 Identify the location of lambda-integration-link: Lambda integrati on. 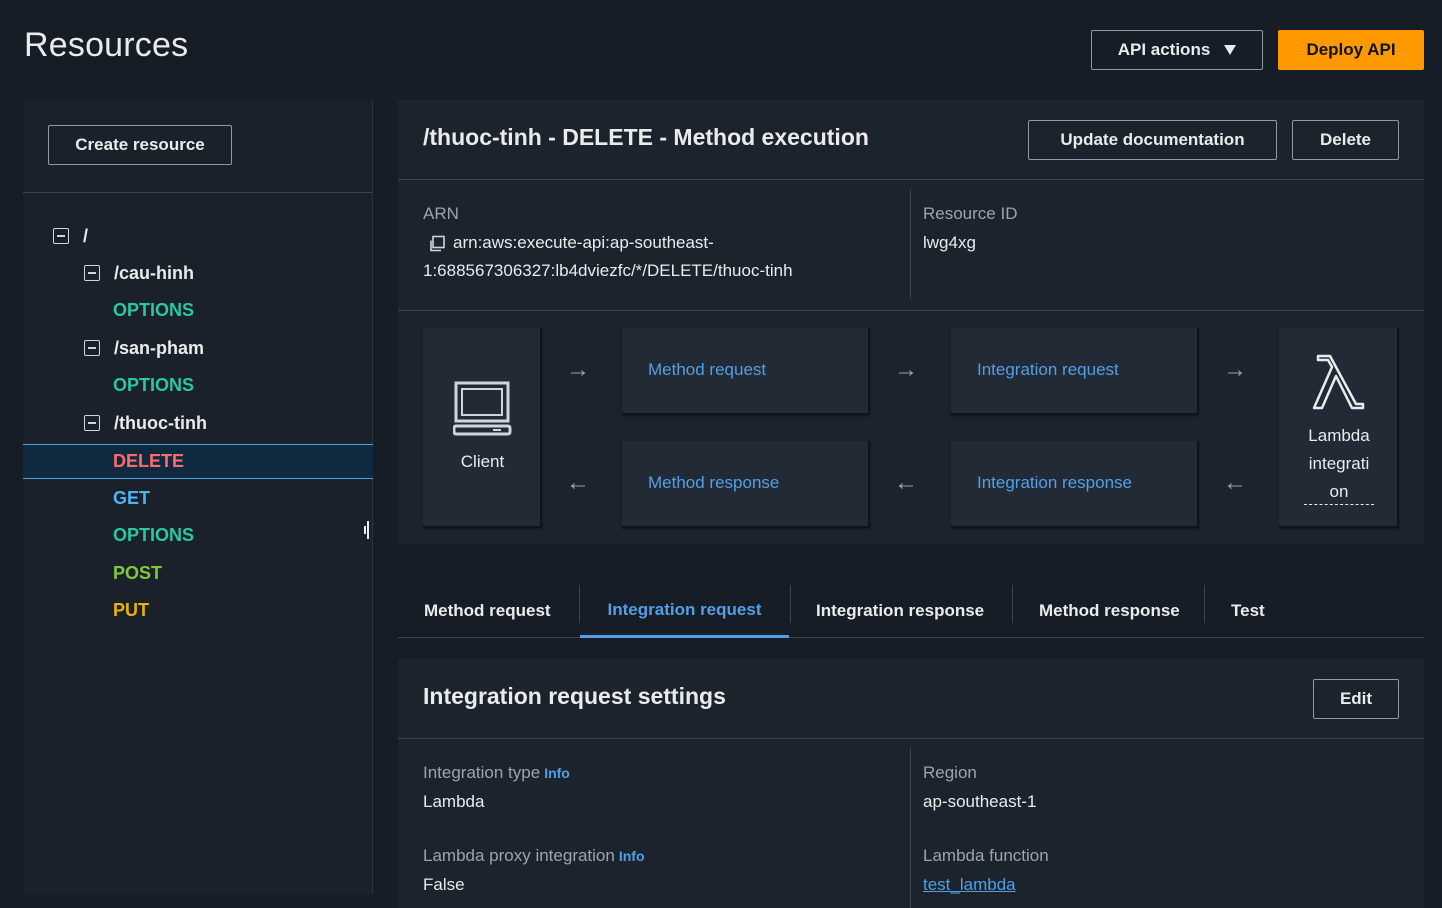
(1339, 464).